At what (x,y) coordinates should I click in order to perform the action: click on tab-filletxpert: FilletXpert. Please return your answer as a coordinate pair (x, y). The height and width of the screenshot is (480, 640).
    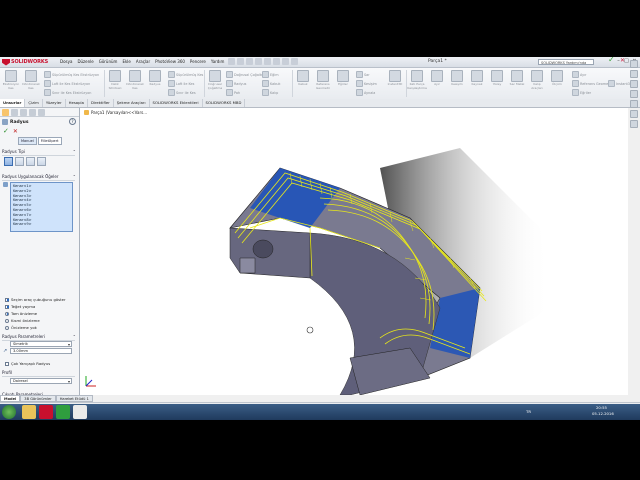
    Looking at the image, I should click on (49, 141).